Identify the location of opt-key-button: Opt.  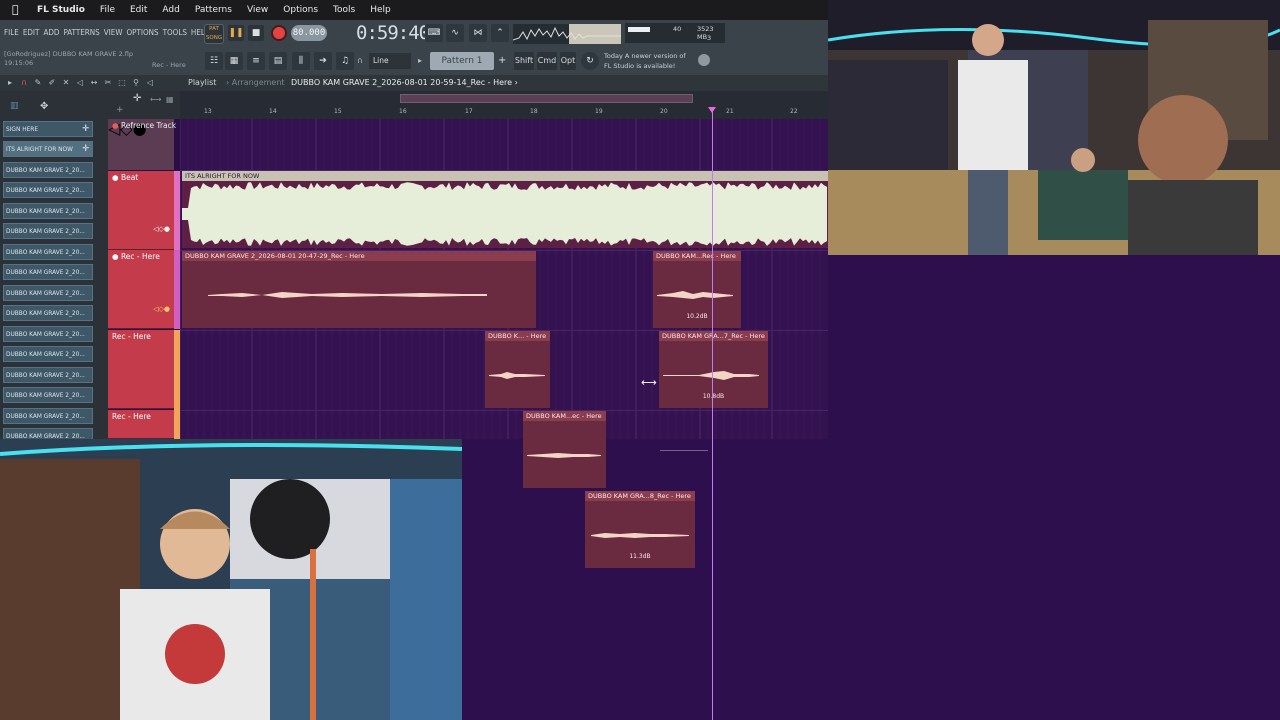
(568, 61).